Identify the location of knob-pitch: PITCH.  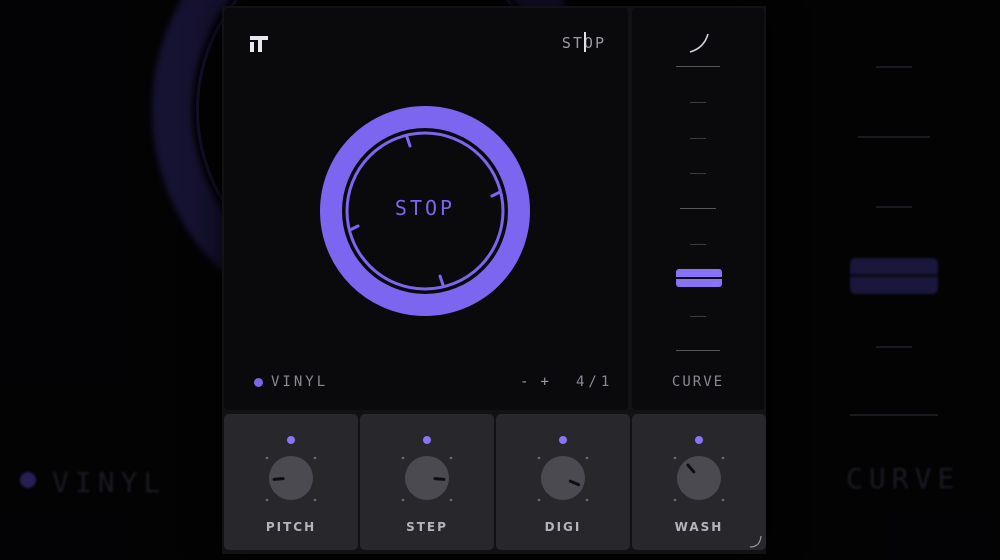
(291, 482).